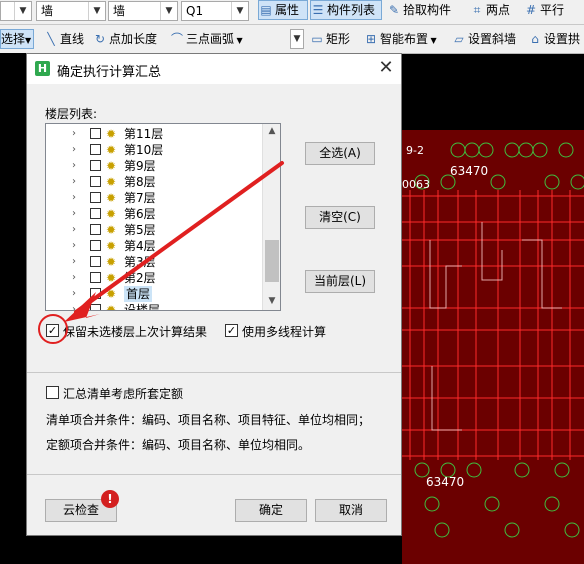  What do you see at coordinates (174, 241) in the screenshot?
I see `annotation-arrow-icon` at bounding box center [174, 241].